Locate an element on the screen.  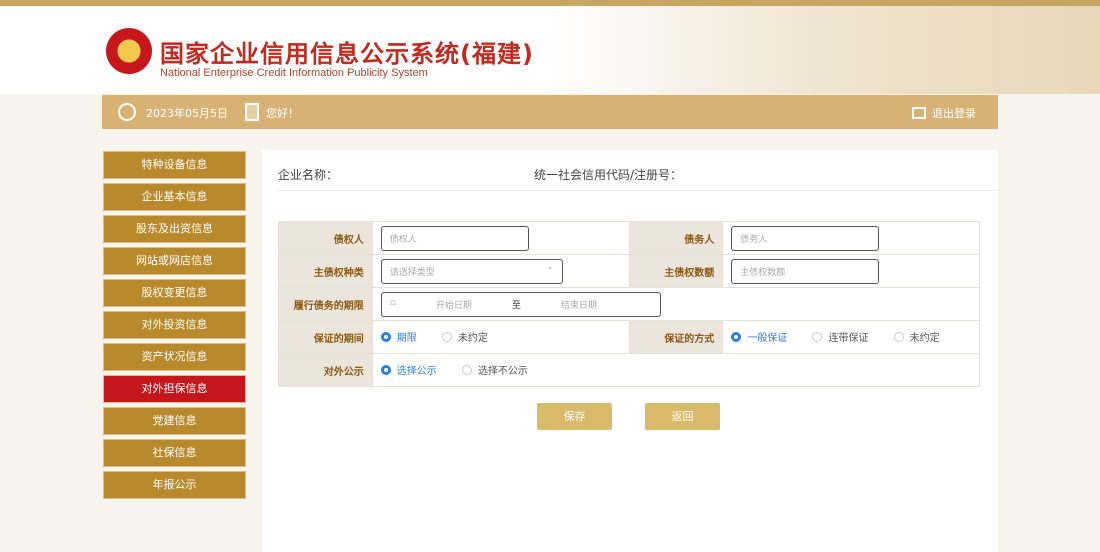
logout-button: 退出登录 is located at coordinates (944, 113).